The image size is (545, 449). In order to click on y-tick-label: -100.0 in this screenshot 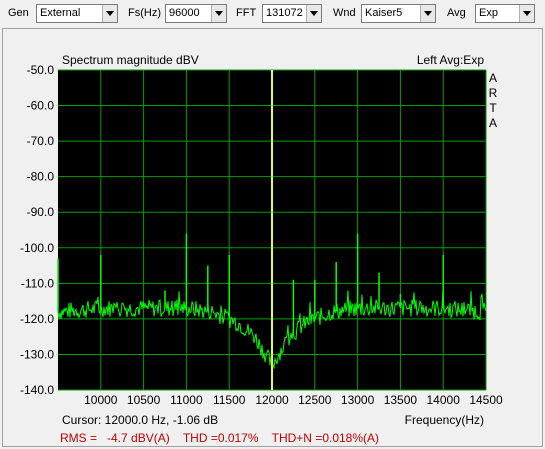, I will do `click(37, 248)`.